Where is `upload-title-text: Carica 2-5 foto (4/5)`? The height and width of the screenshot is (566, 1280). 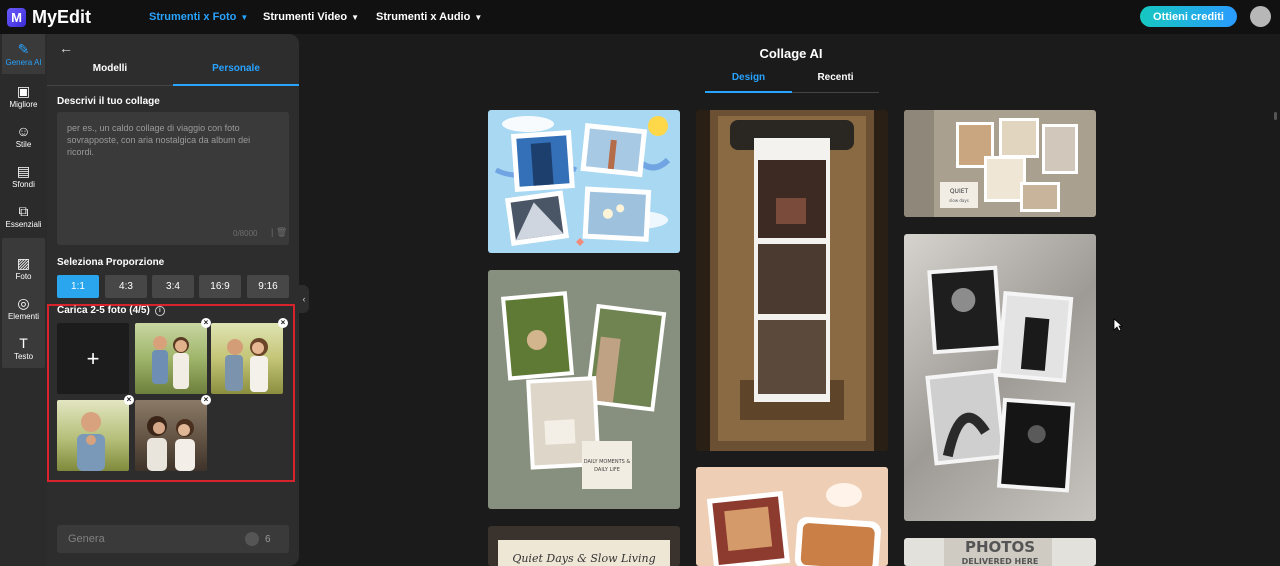
upload-title-text: Carica 2-5 foto (4/5) is located at coordinates (103, 310).